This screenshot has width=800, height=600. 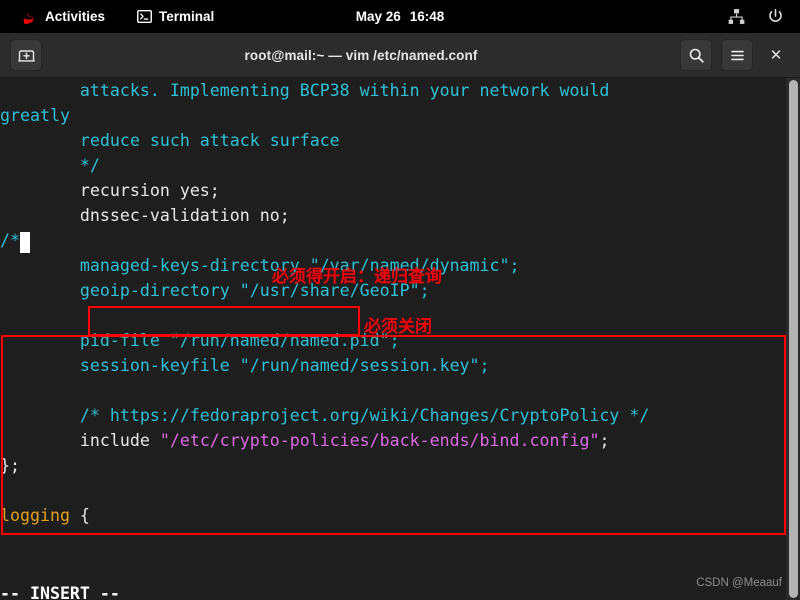 I want to click on menu-button, so click(x=737, y=55).